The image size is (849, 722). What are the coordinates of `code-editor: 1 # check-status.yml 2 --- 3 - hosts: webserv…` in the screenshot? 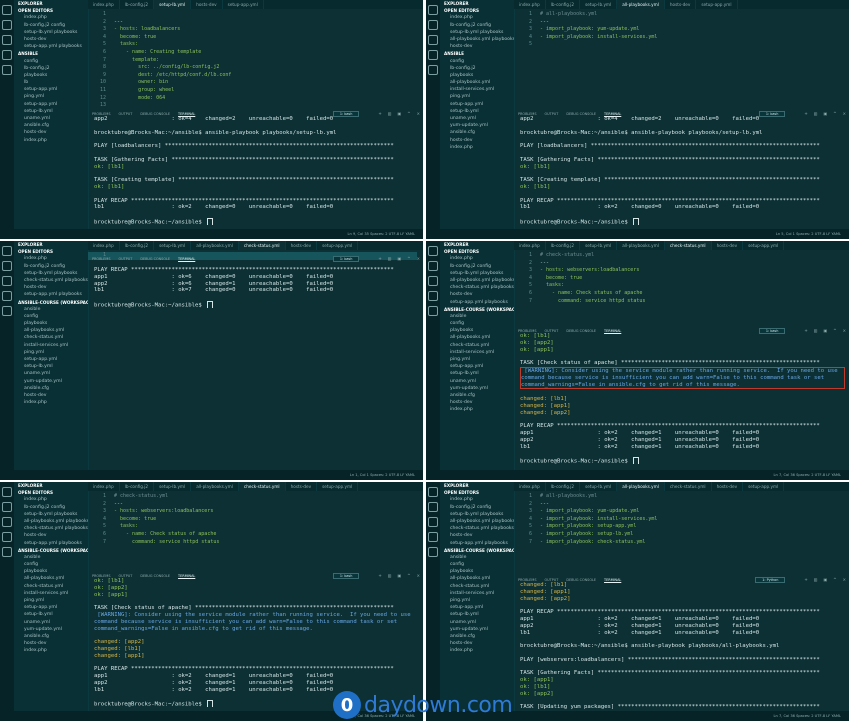 It's located at (252, 519).